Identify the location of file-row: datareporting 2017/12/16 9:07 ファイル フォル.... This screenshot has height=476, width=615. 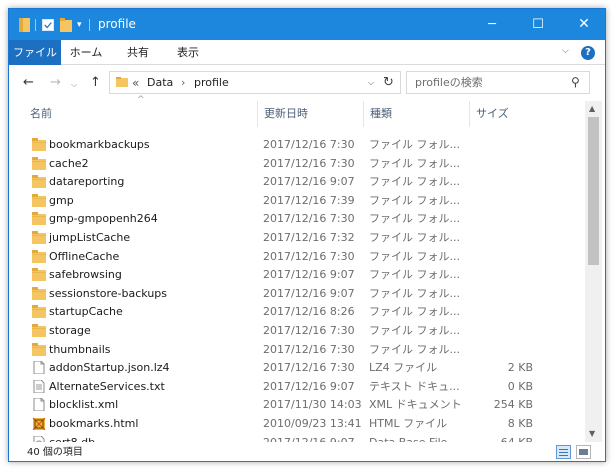
(297, 181).